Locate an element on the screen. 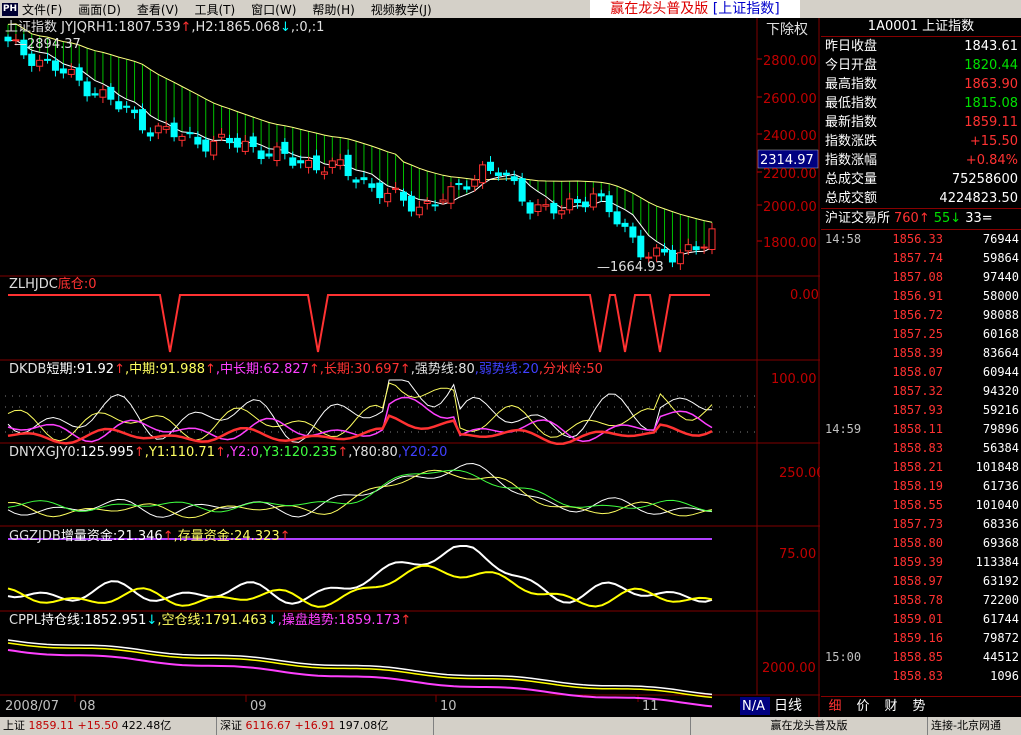  tick-row: 1859.01 61744 is located at coordinates (921, 619).